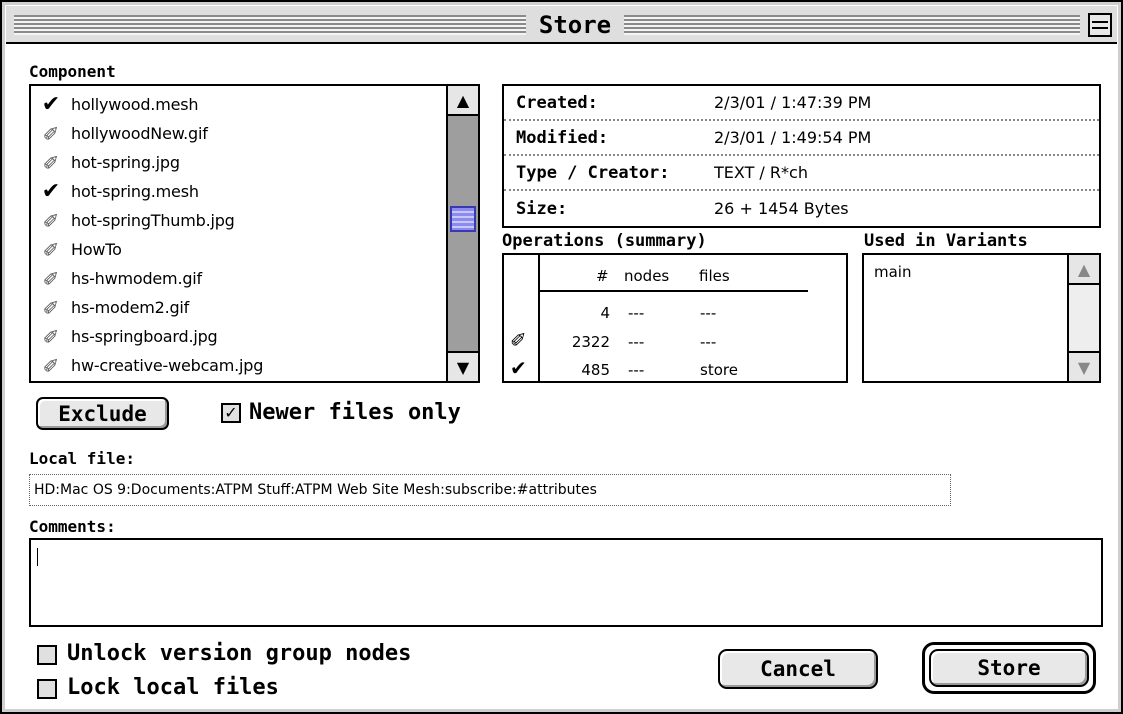 This screenshot has height=714, width=1123. What do you see at coordinates (47, 689) in the screenshot?
I see `lock-local-checkbox` at bounding box center [47, 689].